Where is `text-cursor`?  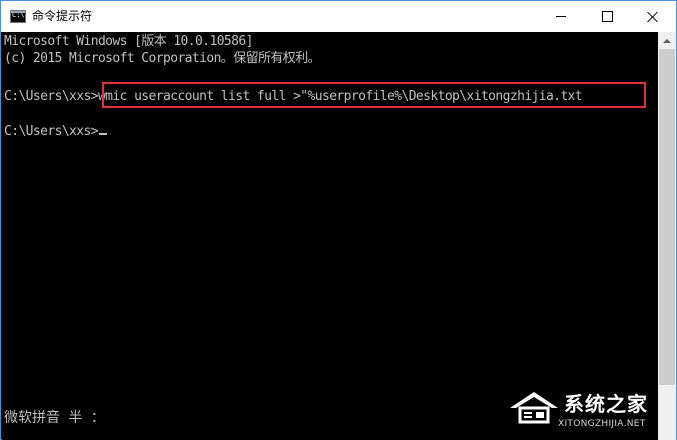
text-cursor is located at coordinates (102, 134).